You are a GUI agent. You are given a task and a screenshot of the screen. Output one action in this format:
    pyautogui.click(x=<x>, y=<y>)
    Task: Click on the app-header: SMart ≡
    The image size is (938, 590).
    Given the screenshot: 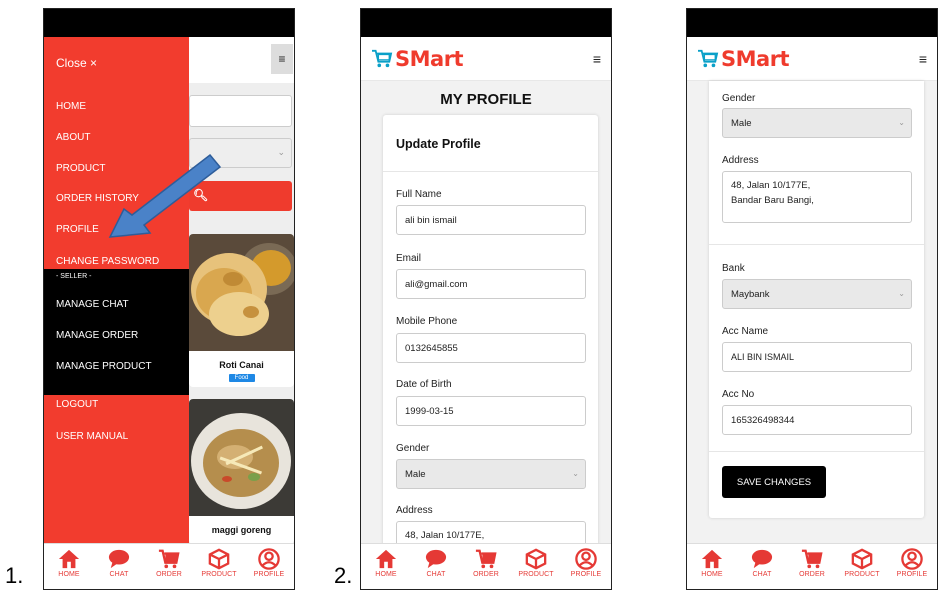 What is the action you would take?
    pyautogui.click(x=812, y=59)
    